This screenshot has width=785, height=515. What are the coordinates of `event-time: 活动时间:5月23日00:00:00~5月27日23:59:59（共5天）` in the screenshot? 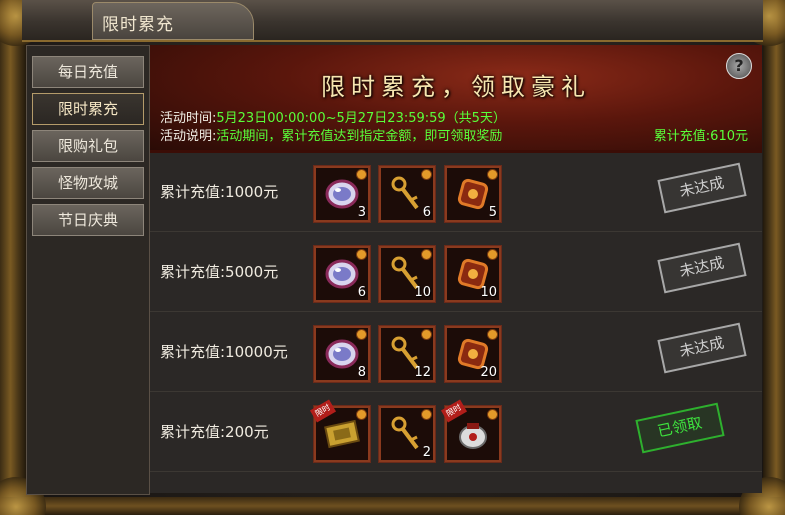 It's located at (333, 116).